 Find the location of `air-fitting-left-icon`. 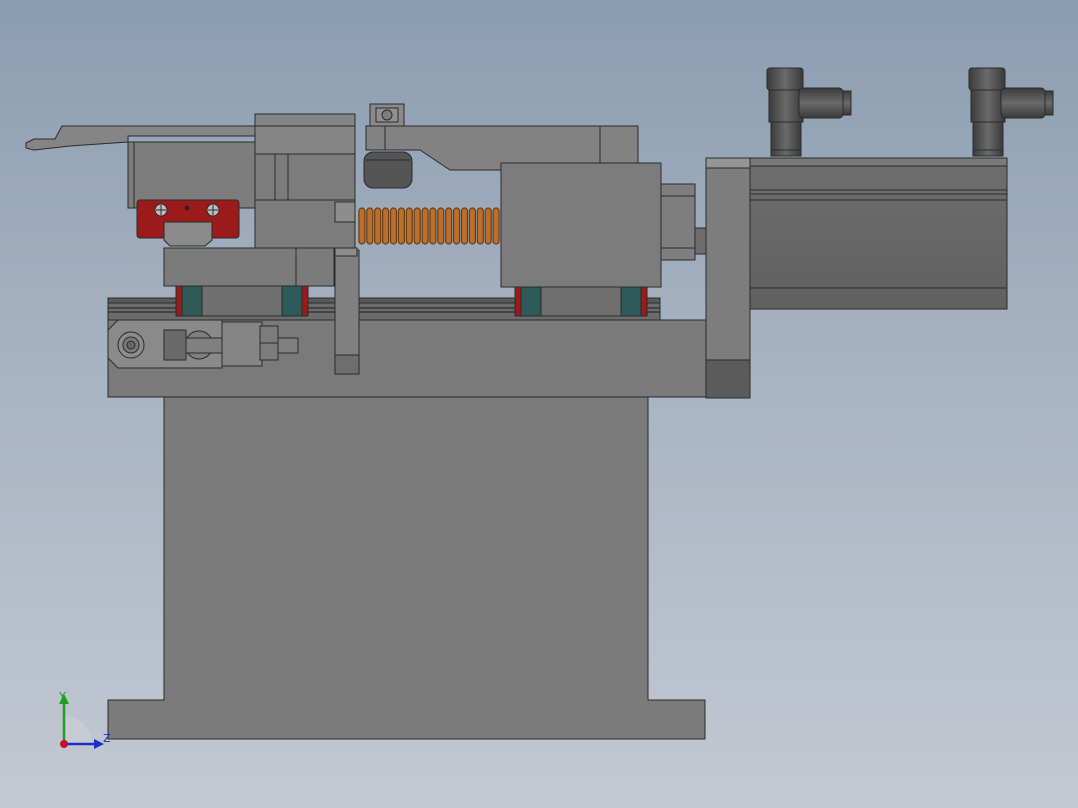

air-fitting-left-icon is located at coordinates (809, 112).